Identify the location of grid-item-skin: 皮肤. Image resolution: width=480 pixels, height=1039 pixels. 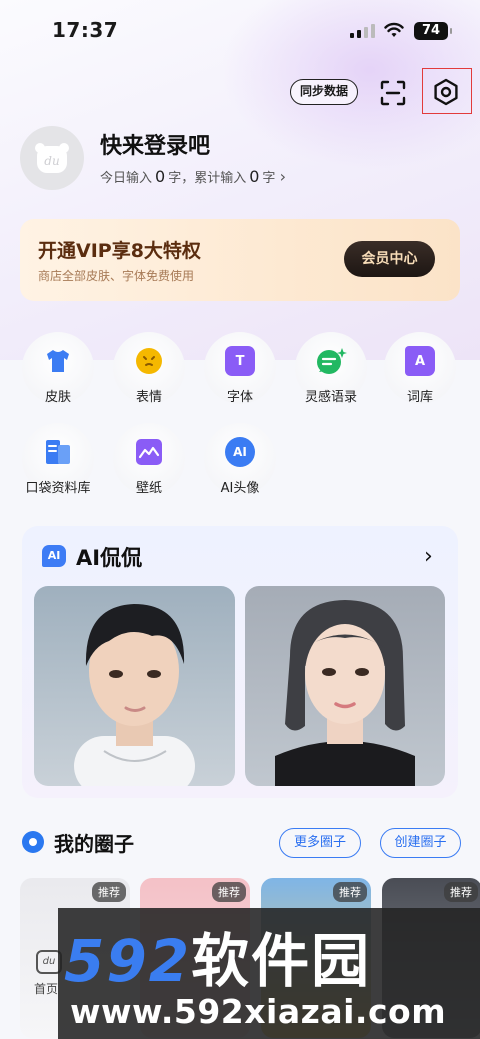
(58, 368).